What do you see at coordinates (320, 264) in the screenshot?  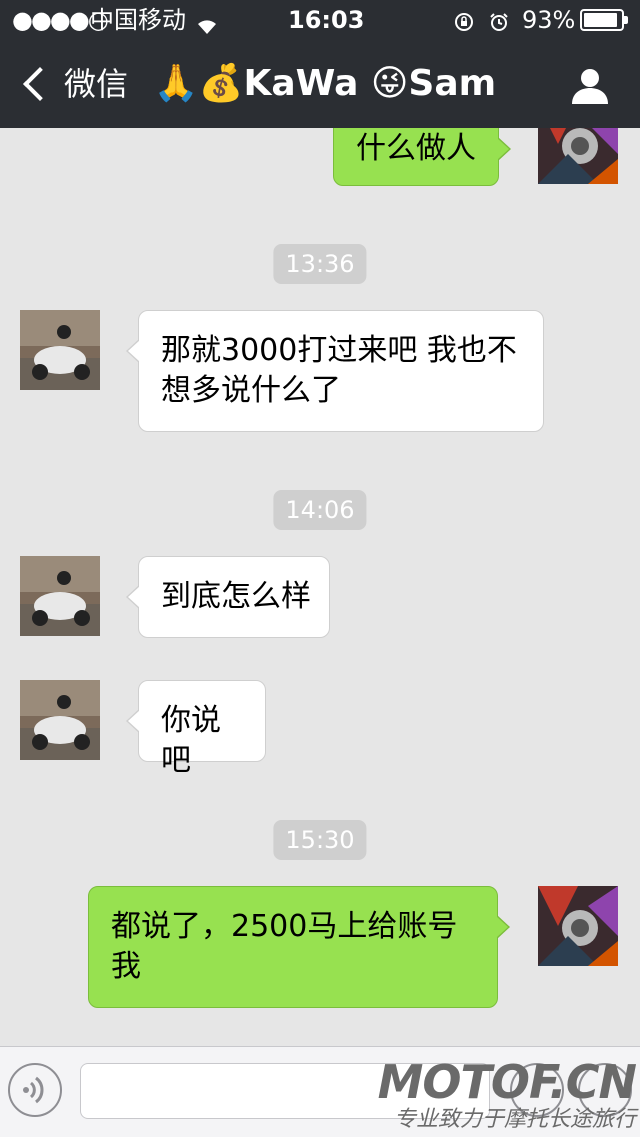 I see `timestamp: 13:36` at bounding box center [320, 264].